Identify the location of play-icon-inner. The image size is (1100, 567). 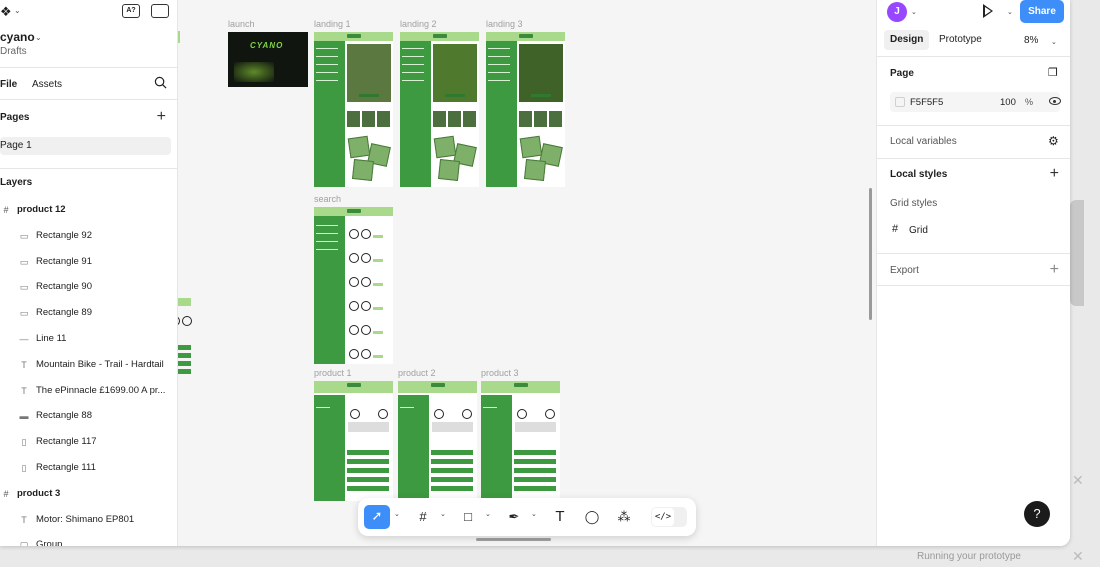
(988, 11).